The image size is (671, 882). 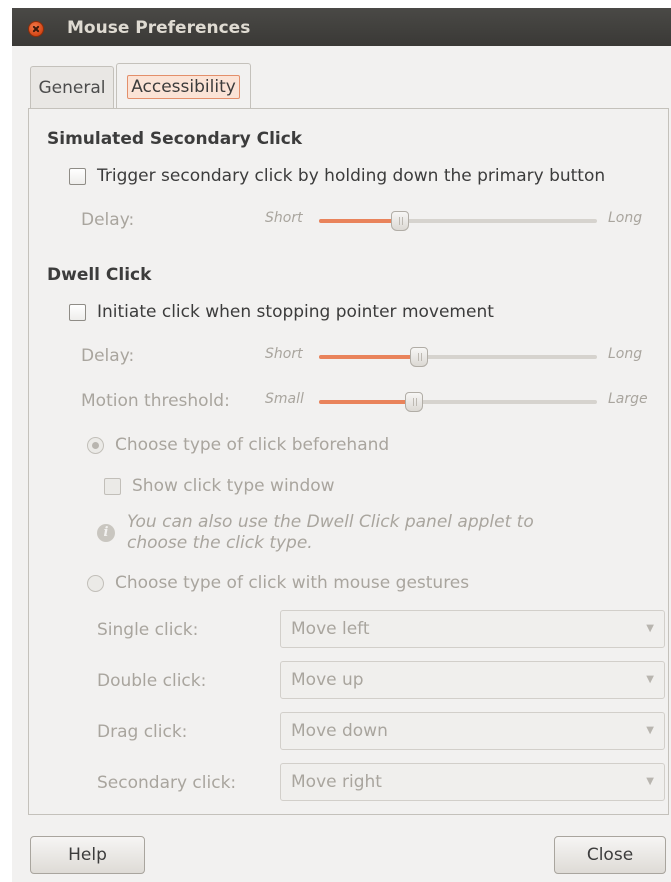 What do you see at coordinates (366, 402) in the screenshot?
I see `motion-threshold-fill` at bounding box center [366, 402].